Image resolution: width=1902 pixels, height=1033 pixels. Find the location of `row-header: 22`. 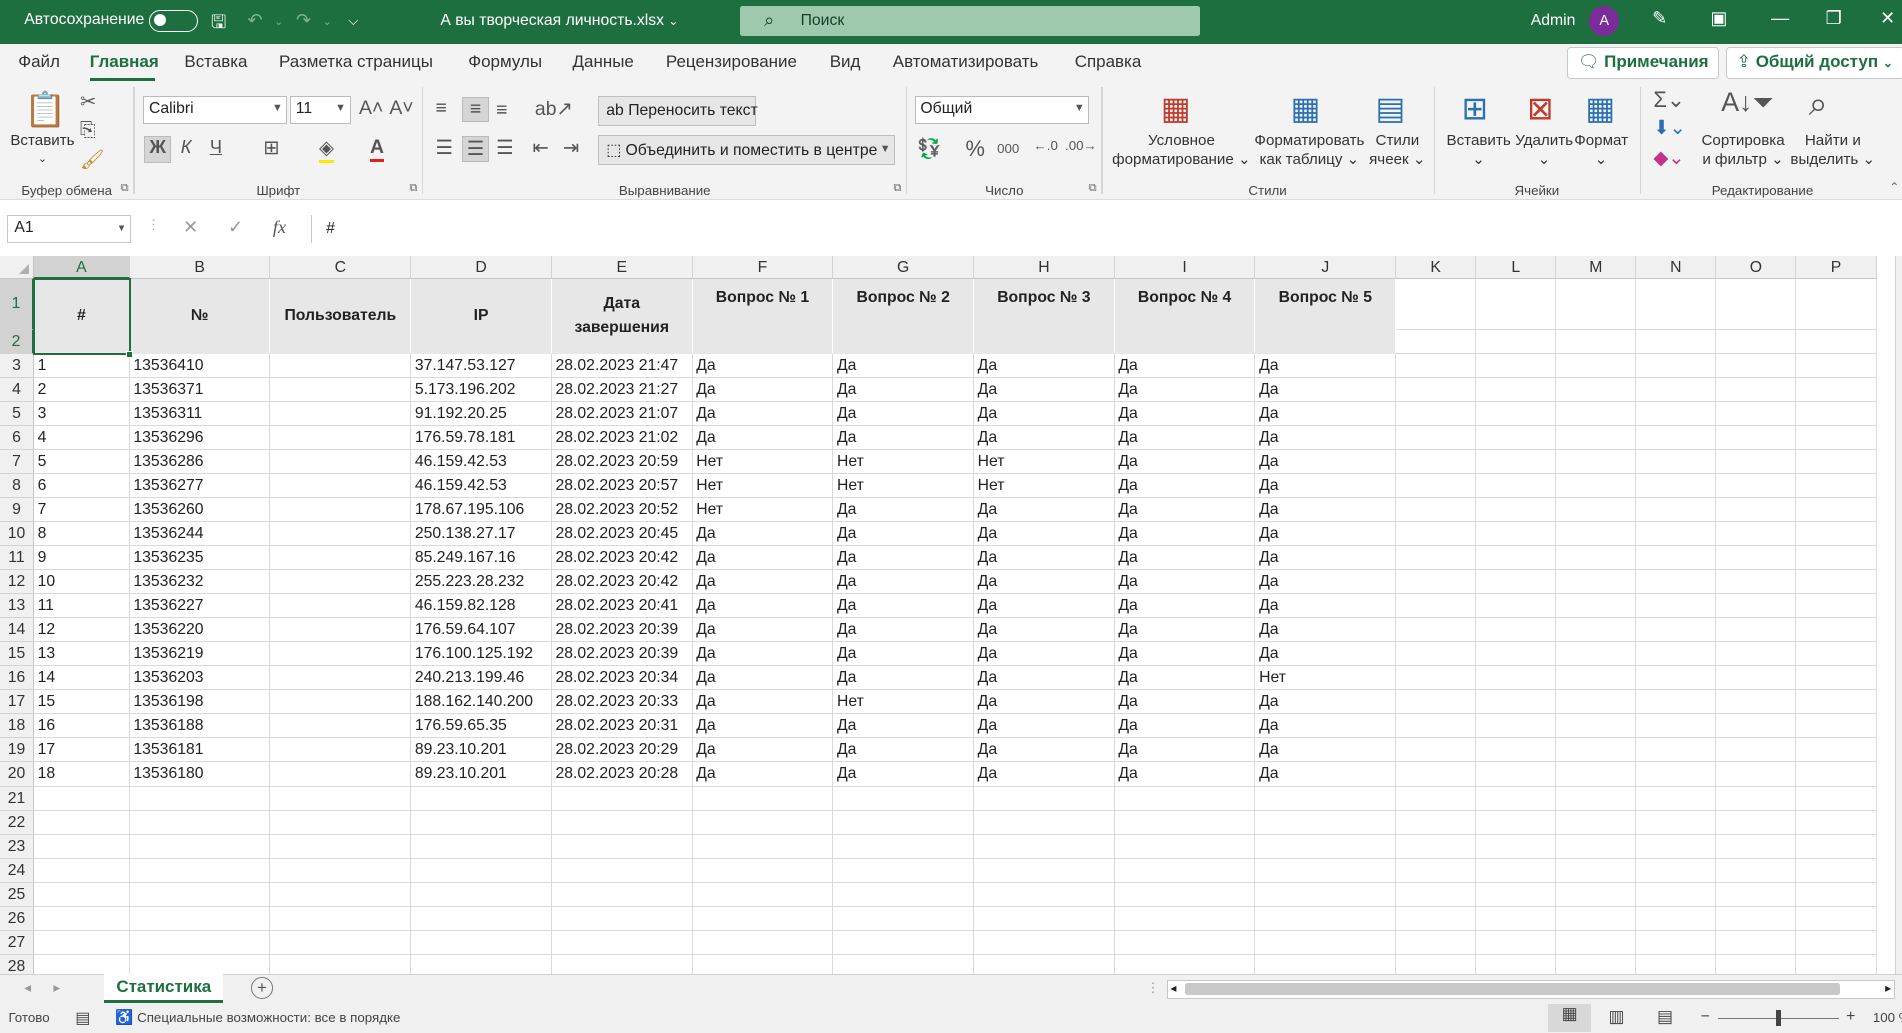

row-header: 22 is located at coordinates (17, 822).